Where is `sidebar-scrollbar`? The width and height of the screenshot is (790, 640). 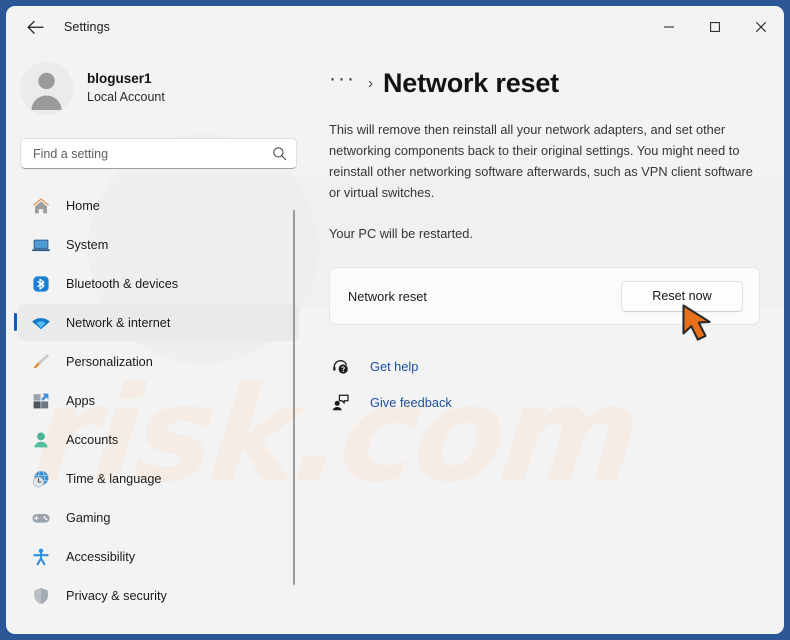
sidebar-scrollbar is located at coordinates (294, 397).